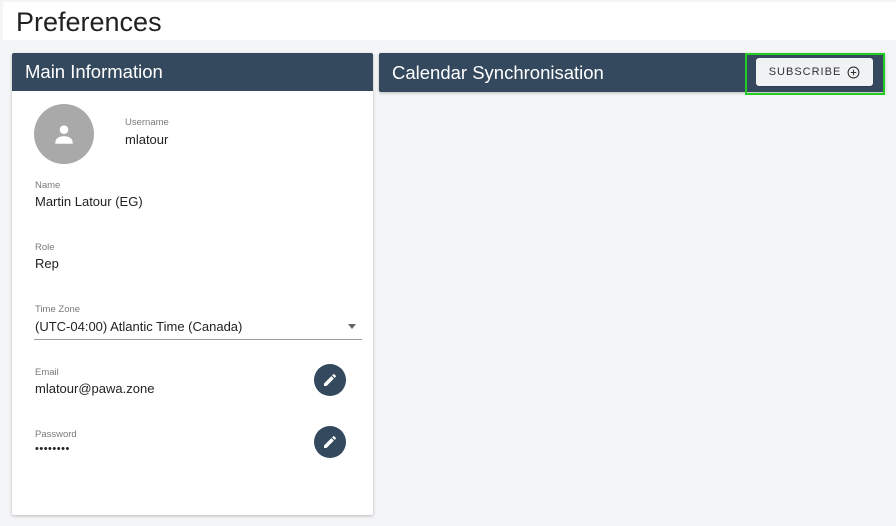 The height and width of the screenshot is (526, 896). I want to click on username-label: Username, so click(147, 122).